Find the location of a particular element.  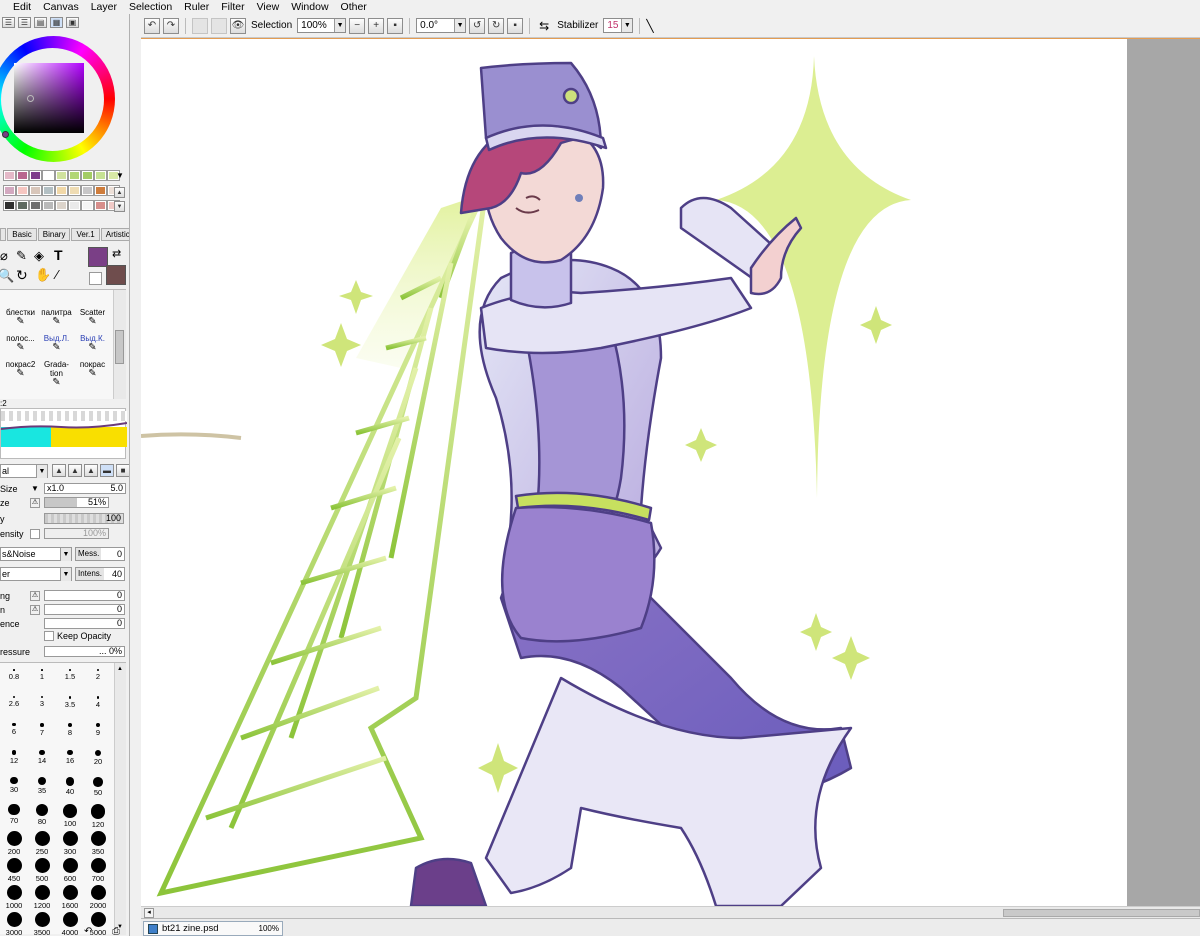

compact-view-icon: ☰ is located at coordinates (24, 22).